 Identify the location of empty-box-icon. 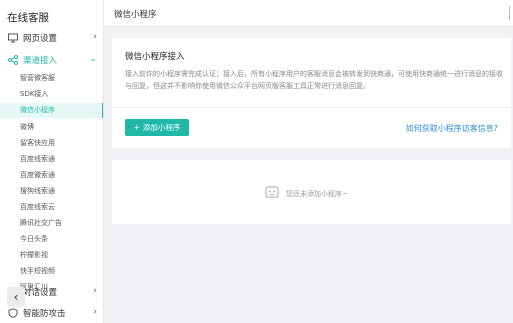
(272, 194).